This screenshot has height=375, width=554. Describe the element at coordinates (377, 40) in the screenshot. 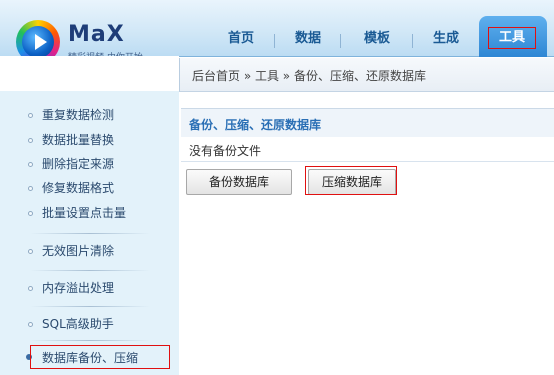

I see `nav-templates: 模板` at that location.